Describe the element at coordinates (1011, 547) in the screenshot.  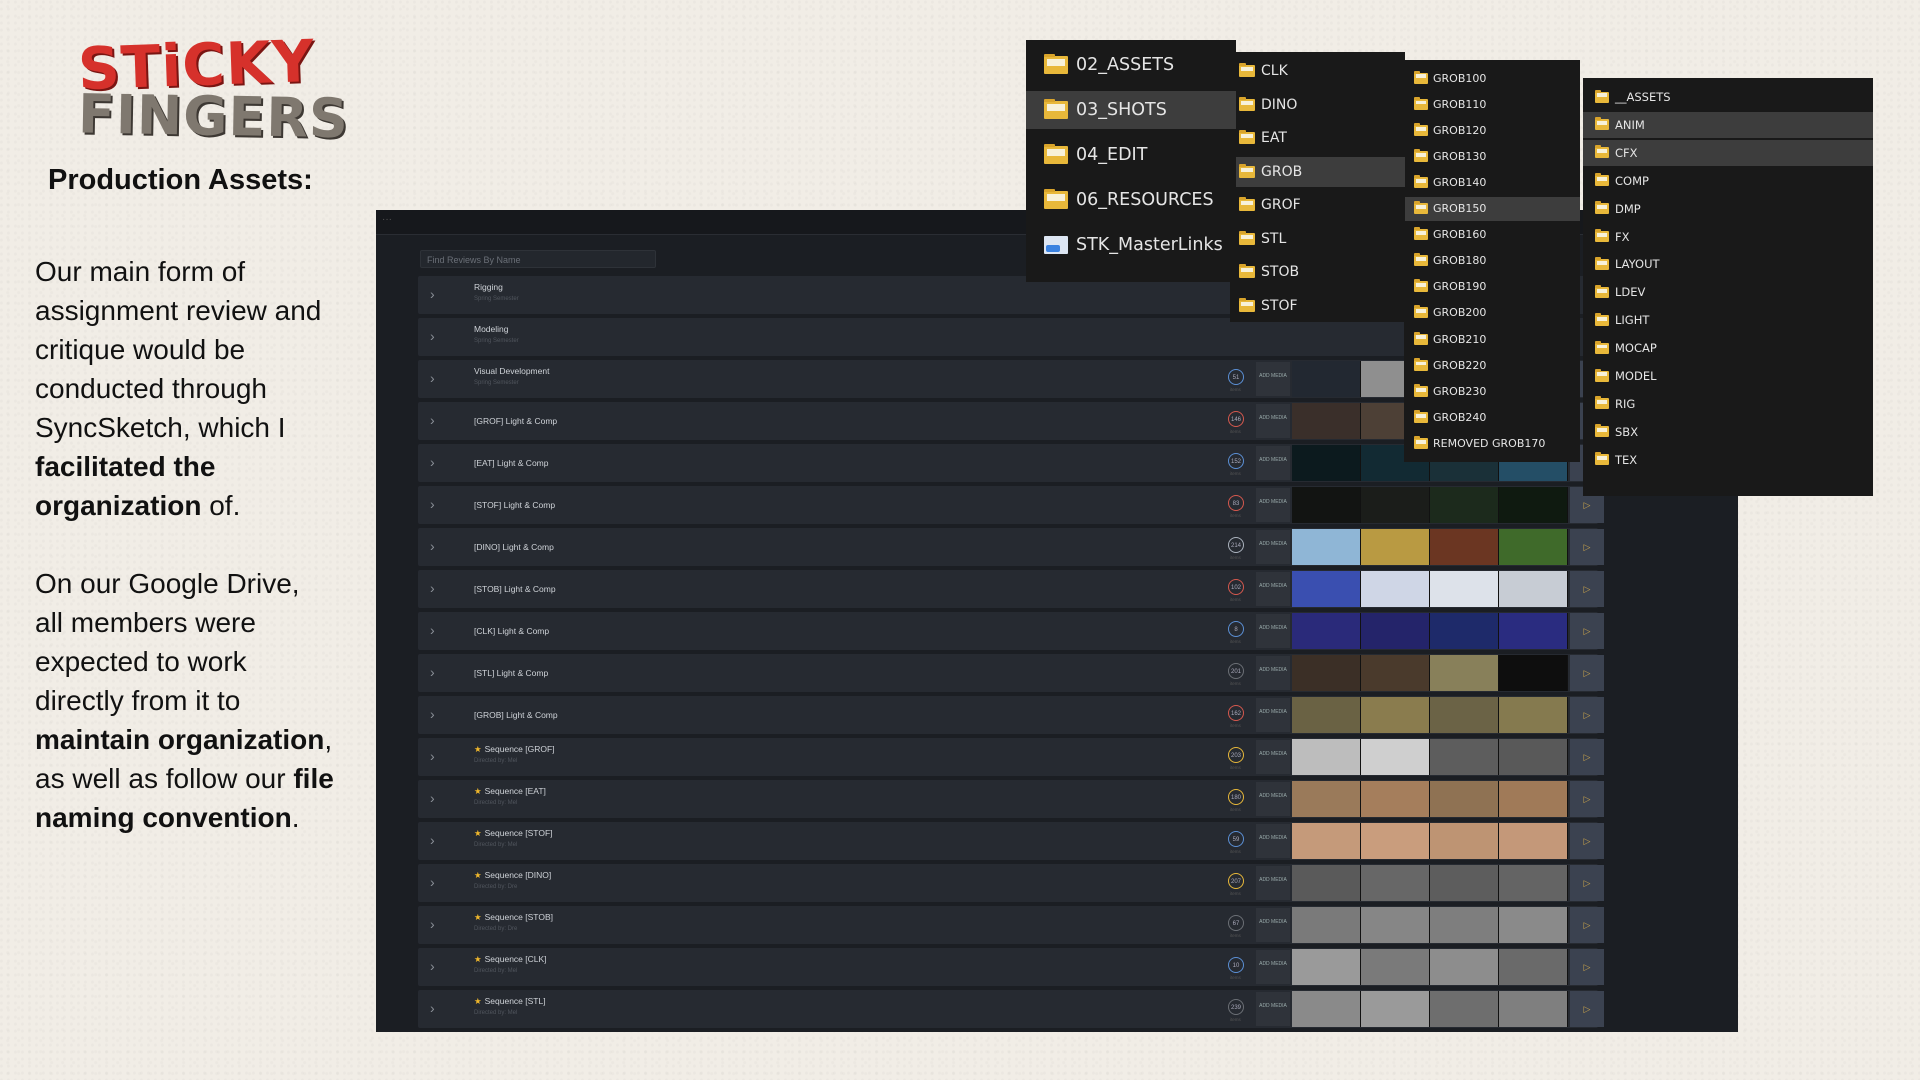
I see `review-row: › [DINO] Light & Comp 214 items ADD MEDIA ▷` at that location.